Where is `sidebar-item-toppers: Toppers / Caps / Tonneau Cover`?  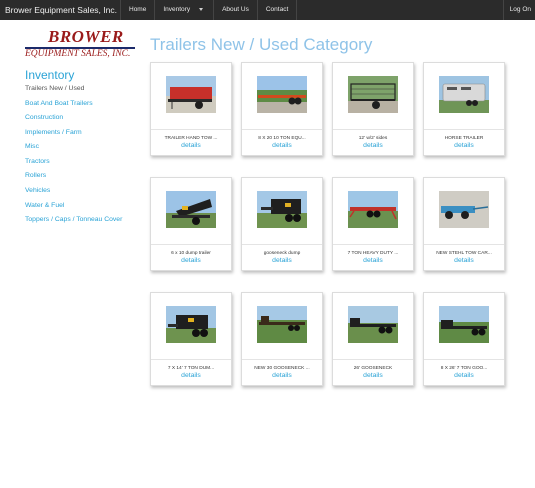
sidebar-item-toppers: Toppers / Caps / Tonneau Cover is located at coordinates (85, 220).